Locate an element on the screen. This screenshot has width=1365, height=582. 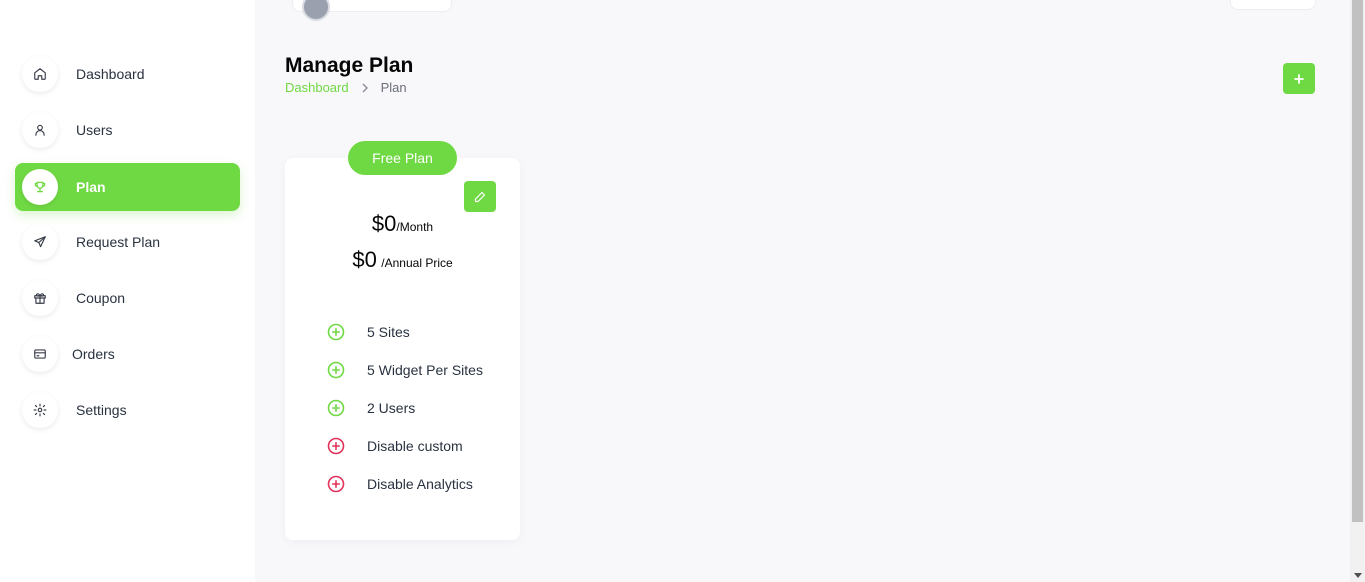
monthly-price: $0/Month is located at coordinates (402, 224).